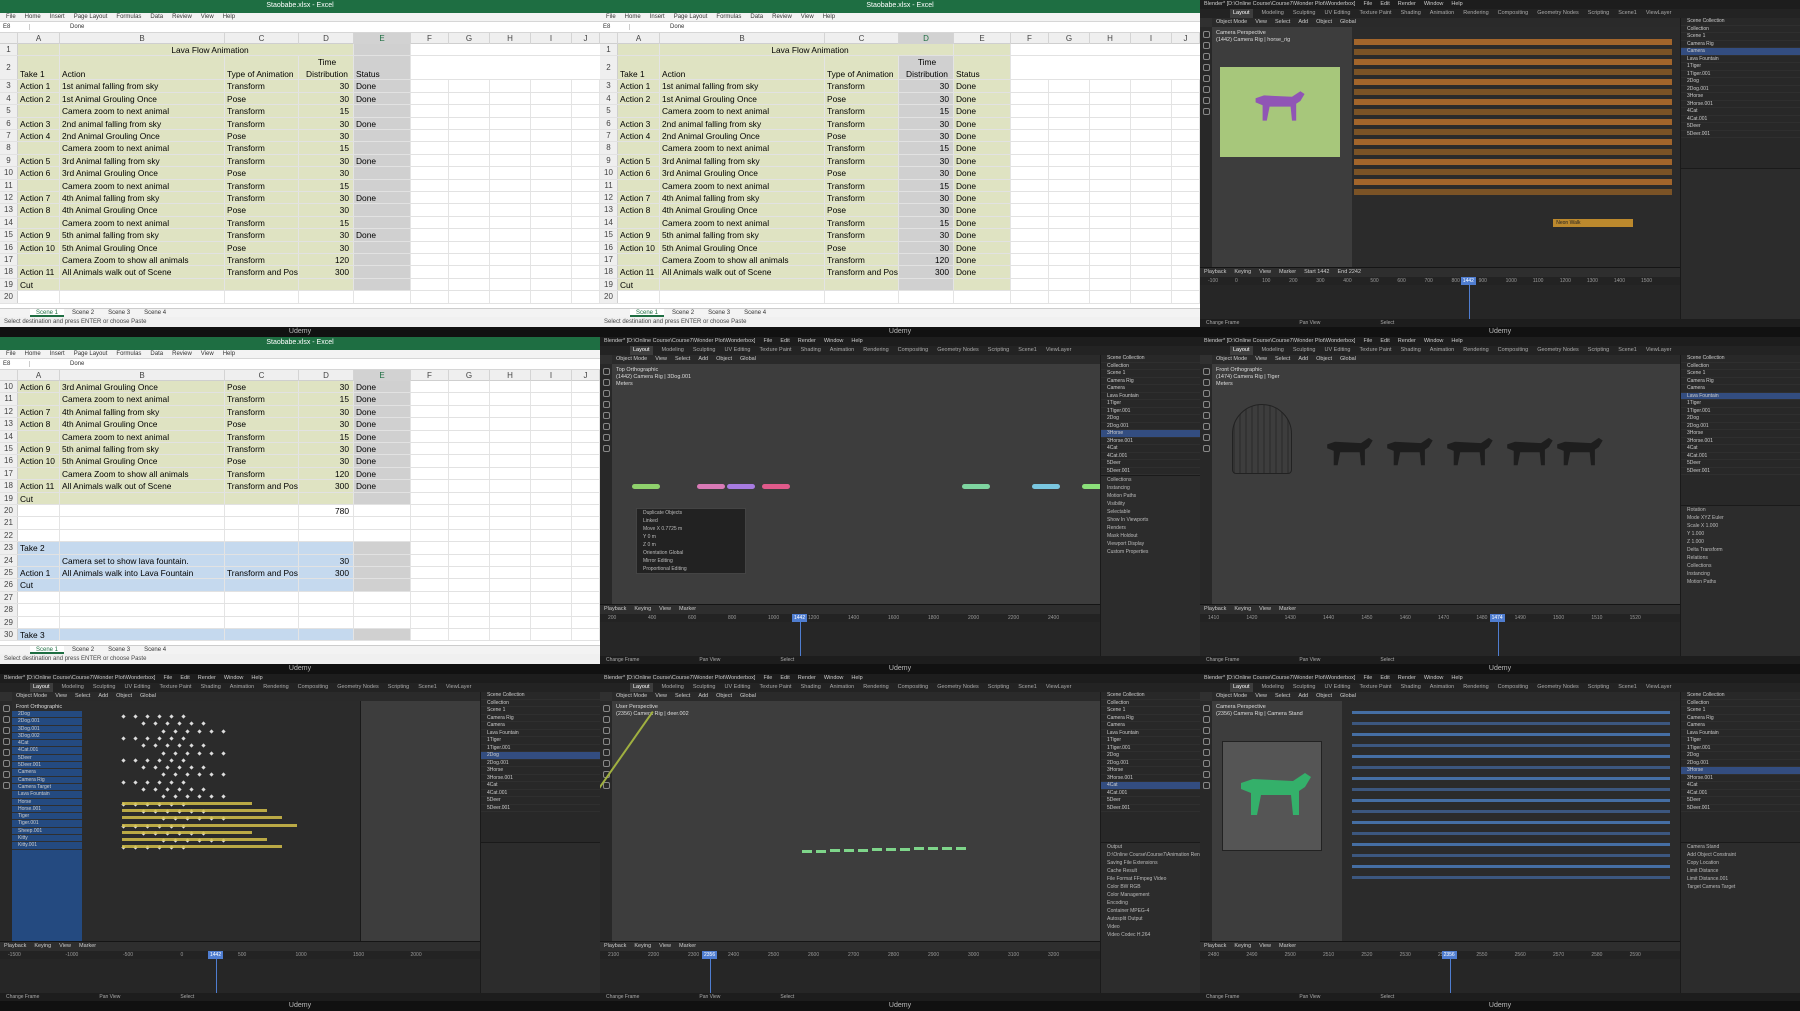 Image resolution: width=1800 pixels, height=1011 pixels. What do you see at coordinates (540, 808) in the screenshot?
I see `outliner-item: 5Deer.001` at bounding box center [540, 808].